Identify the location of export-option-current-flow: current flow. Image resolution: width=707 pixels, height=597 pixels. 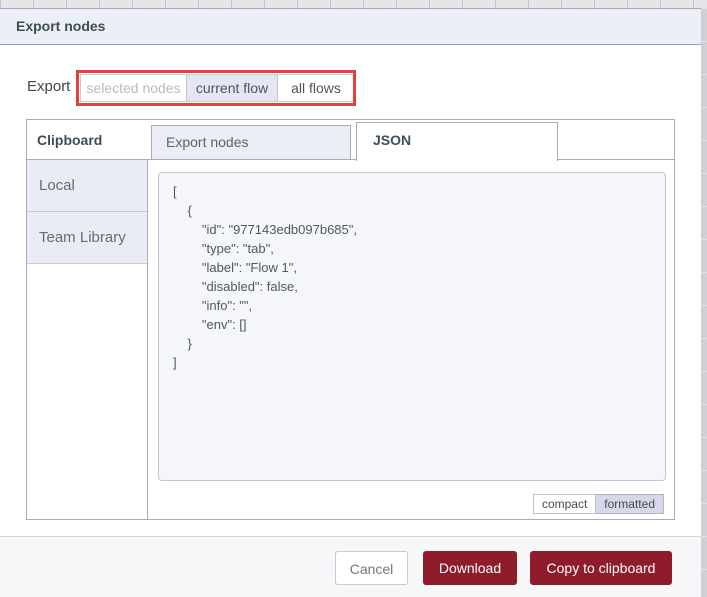
(231, 88).